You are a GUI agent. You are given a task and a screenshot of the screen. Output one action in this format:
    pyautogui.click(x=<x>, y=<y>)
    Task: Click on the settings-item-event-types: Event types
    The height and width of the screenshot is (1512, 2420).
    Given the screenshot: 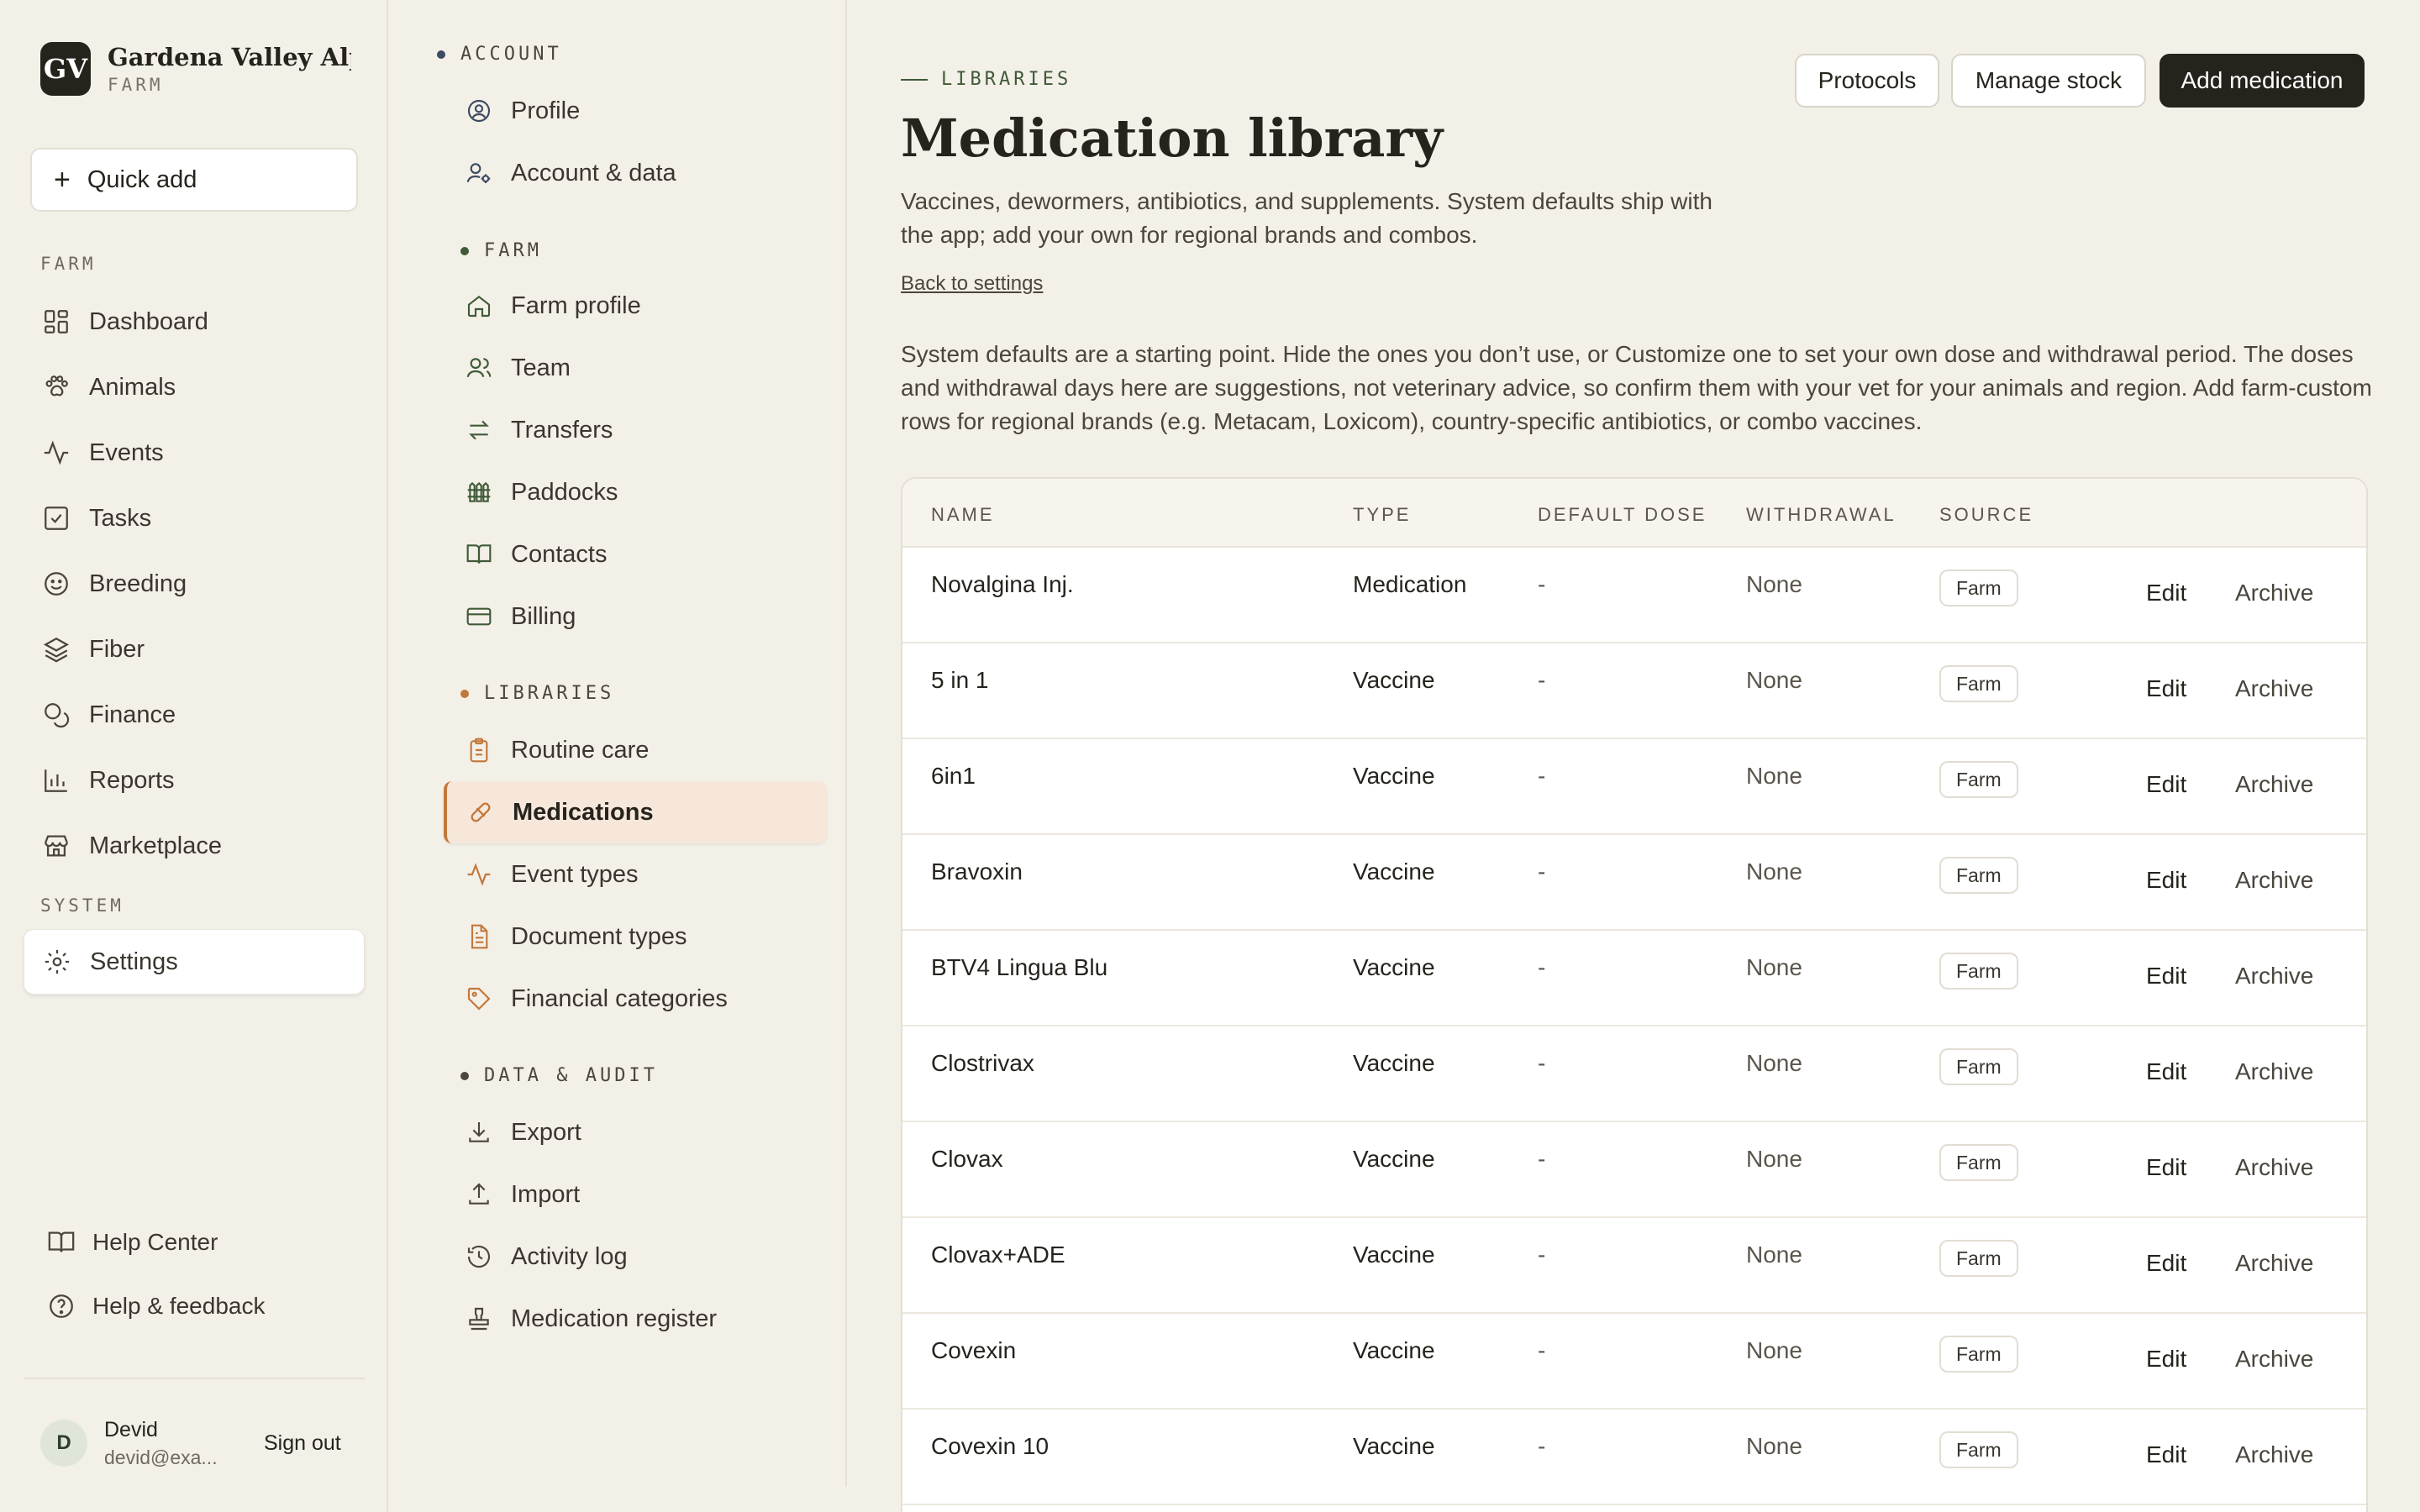 What is the action you would take?
    pyautogui.click(x=639, y=874)
    